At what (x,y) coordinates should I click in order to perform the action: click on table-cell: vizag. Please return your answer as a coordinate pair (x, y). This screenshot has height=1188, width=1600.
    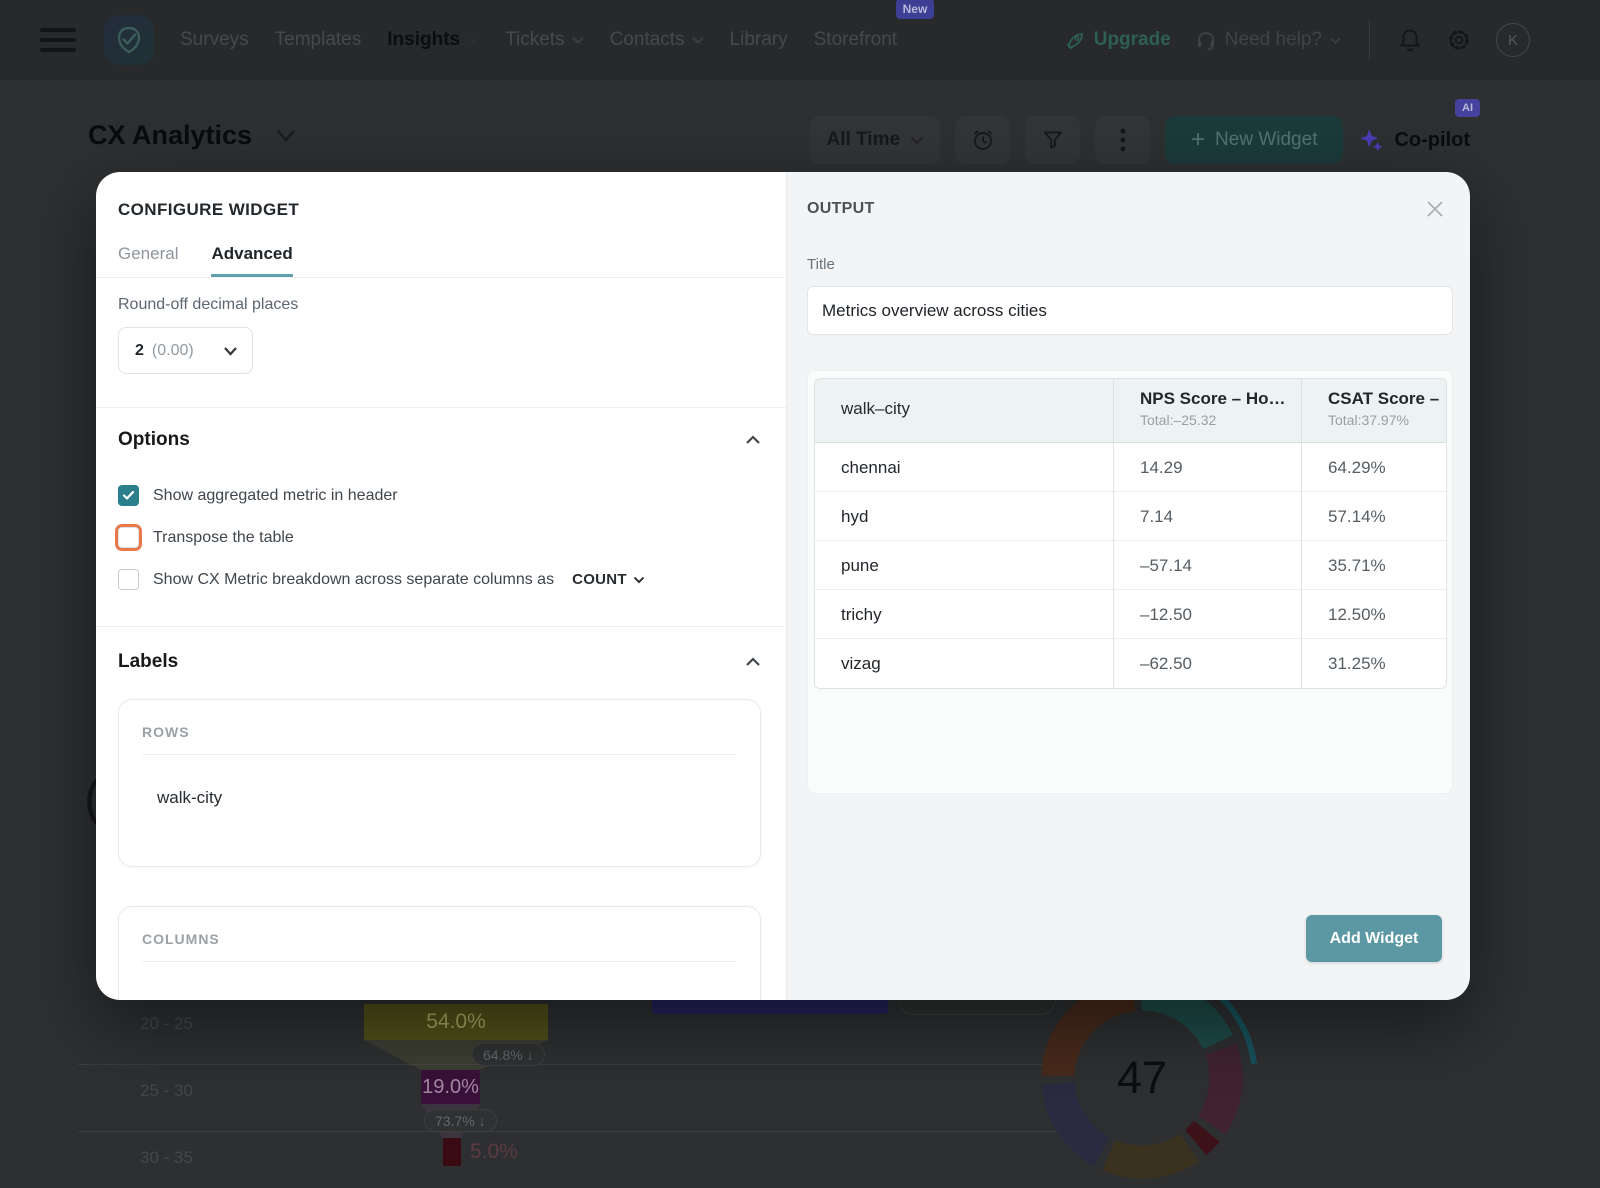
    Looking at the image, I should click on (964, 663).